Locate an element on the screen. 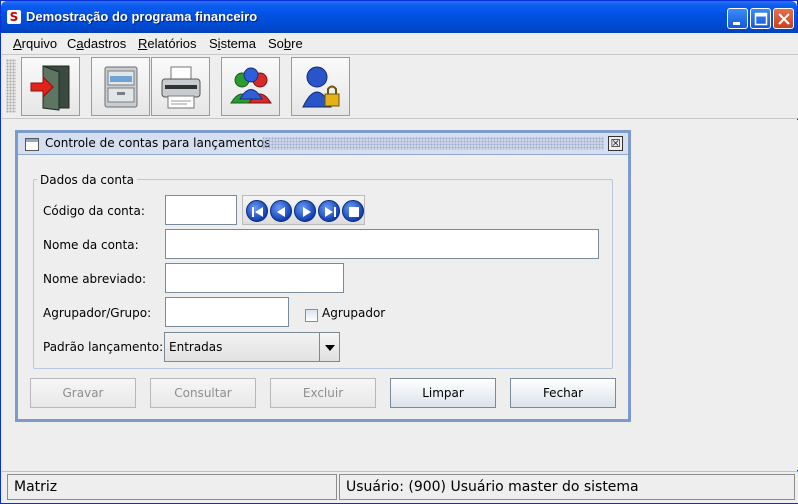  internal-frame-close-icon: ☒ is located at coordinates (615, 143).